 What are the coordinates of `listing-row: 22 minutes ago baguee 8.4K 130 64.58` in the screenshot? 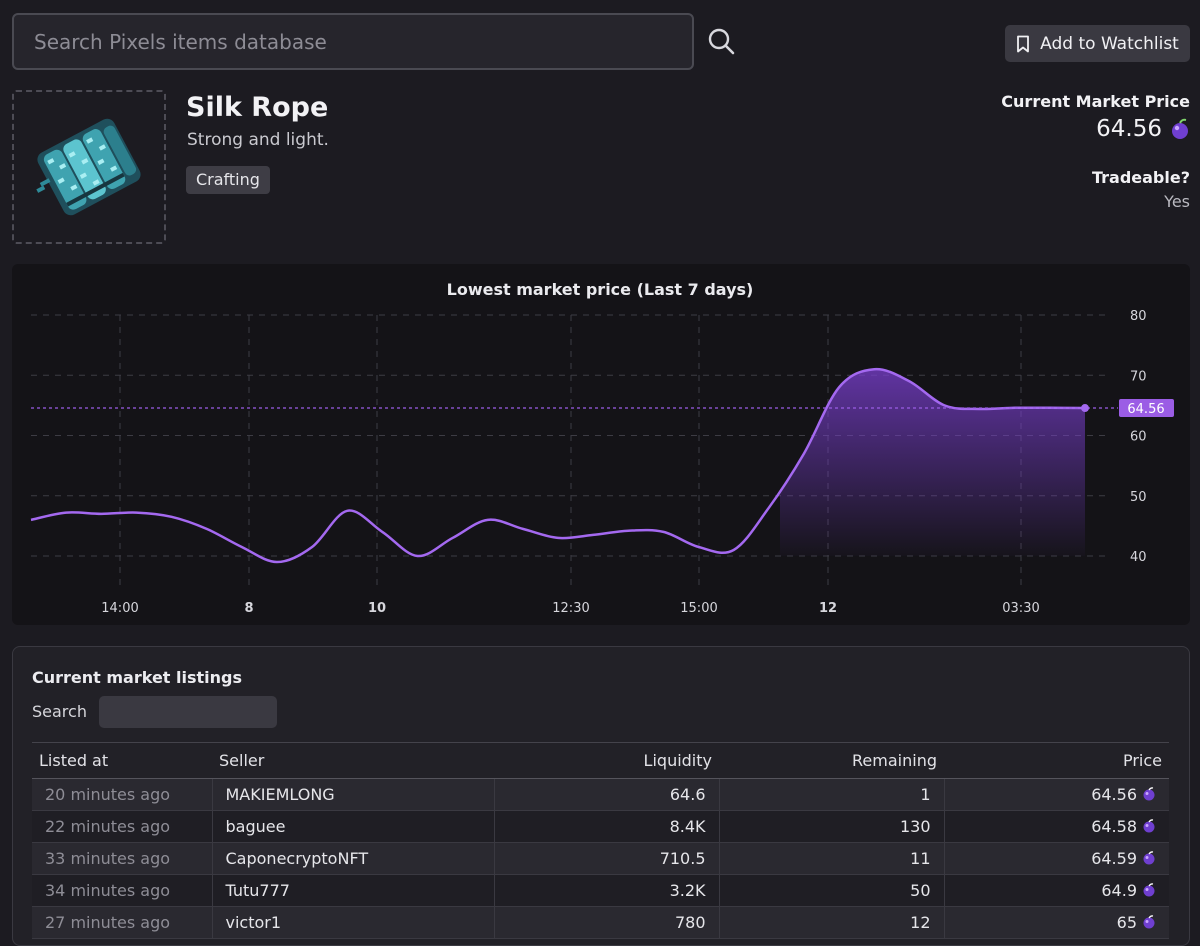 It's located at (600, 826).